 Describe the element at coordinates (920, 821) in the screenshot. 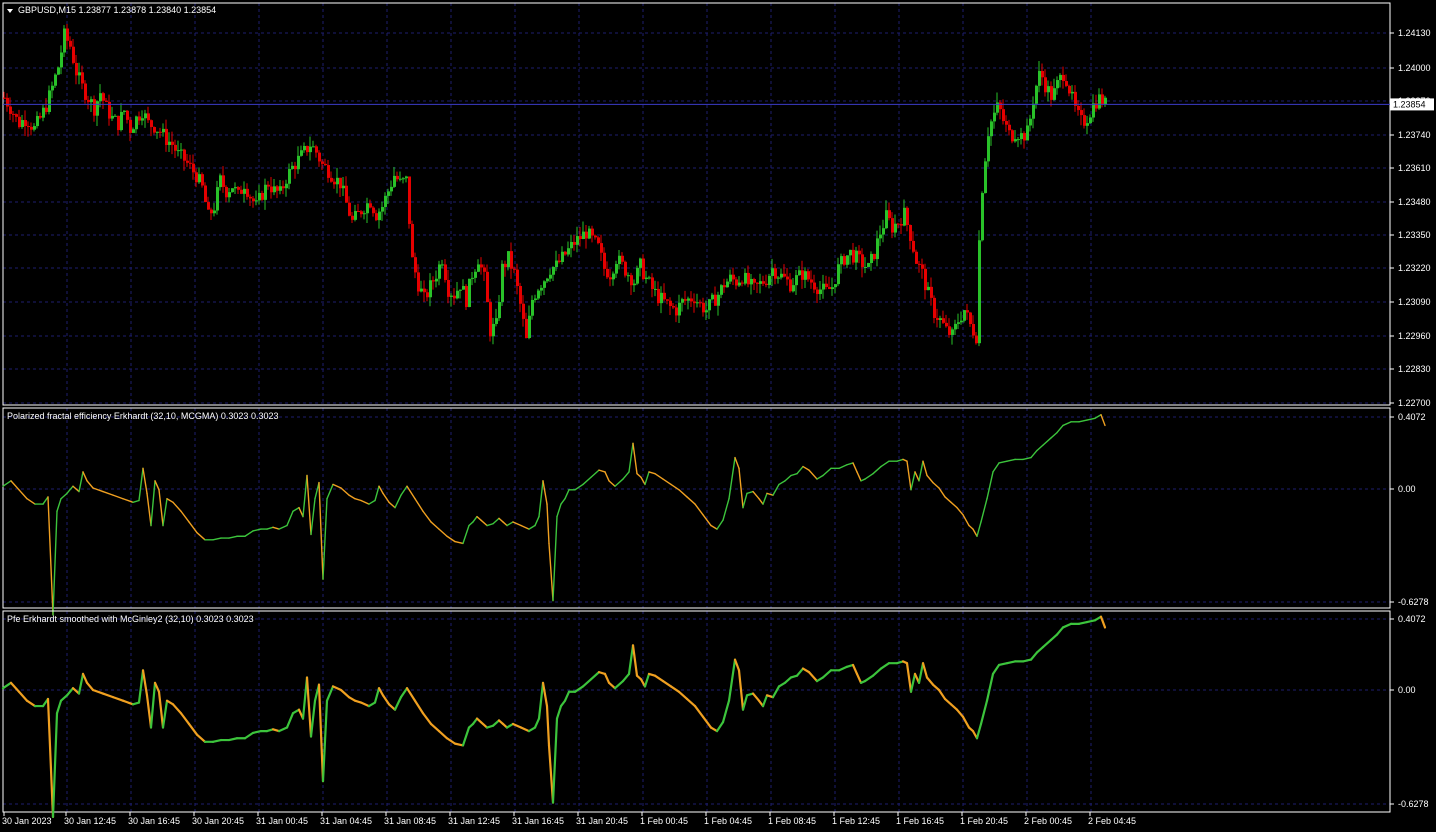

I see `x-tick-label: 1 Feb 16:45` at that location.